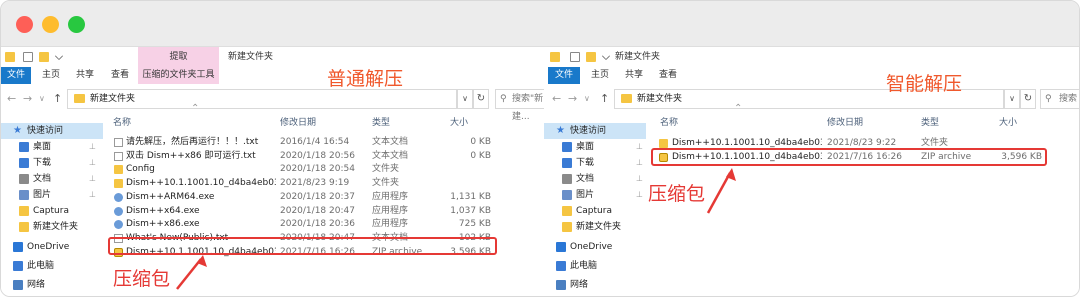 The image size is (1080, 297). Describe the element at coordinates (677, 194) in the screenshot. I see `annotation-zip-right: 压缩包` at that location.